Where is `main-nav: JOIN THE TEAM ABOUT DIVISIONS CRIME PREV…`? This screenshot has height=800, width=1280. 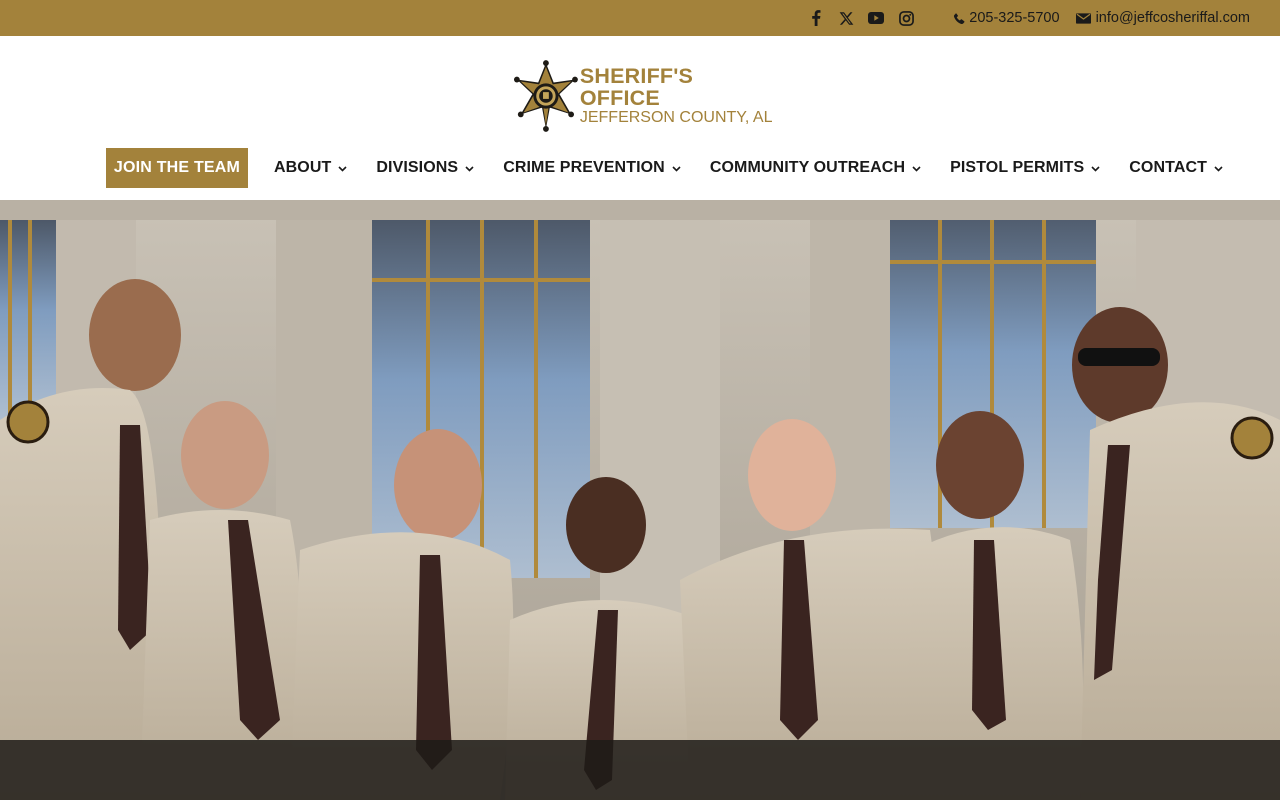
main-nav: JOIN THE TEAM ABOUT DIVISIONS CRIME PREV… is located at coordinates (664, 168).